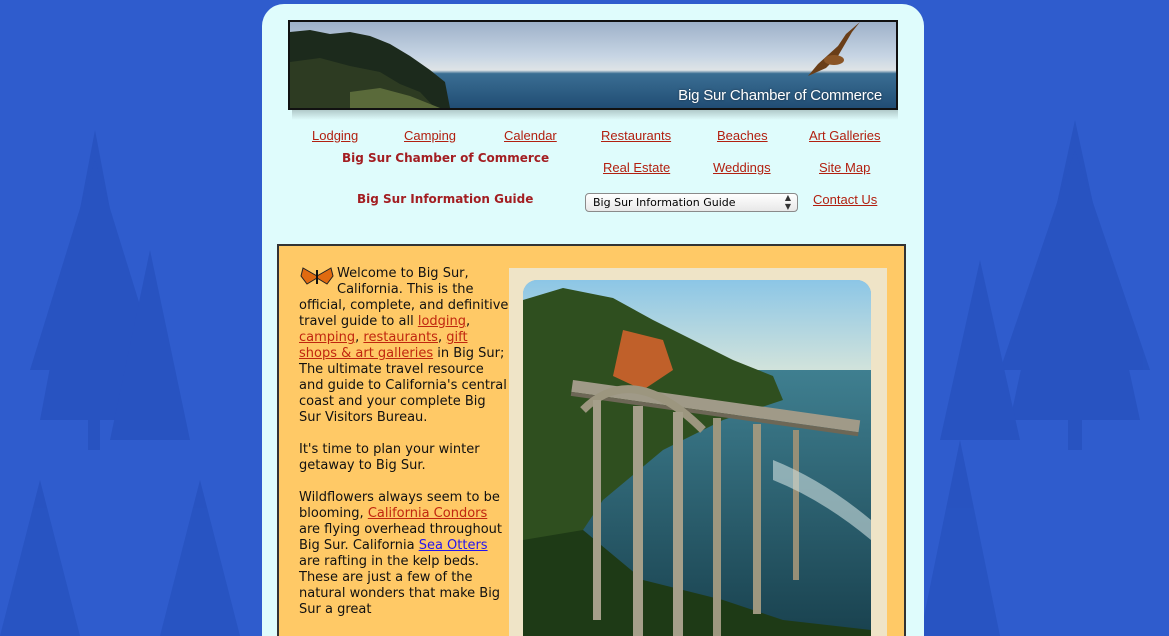  I want to click on guide-select: Big Sur Information Guide ▲ ▼, so click(691, 202).